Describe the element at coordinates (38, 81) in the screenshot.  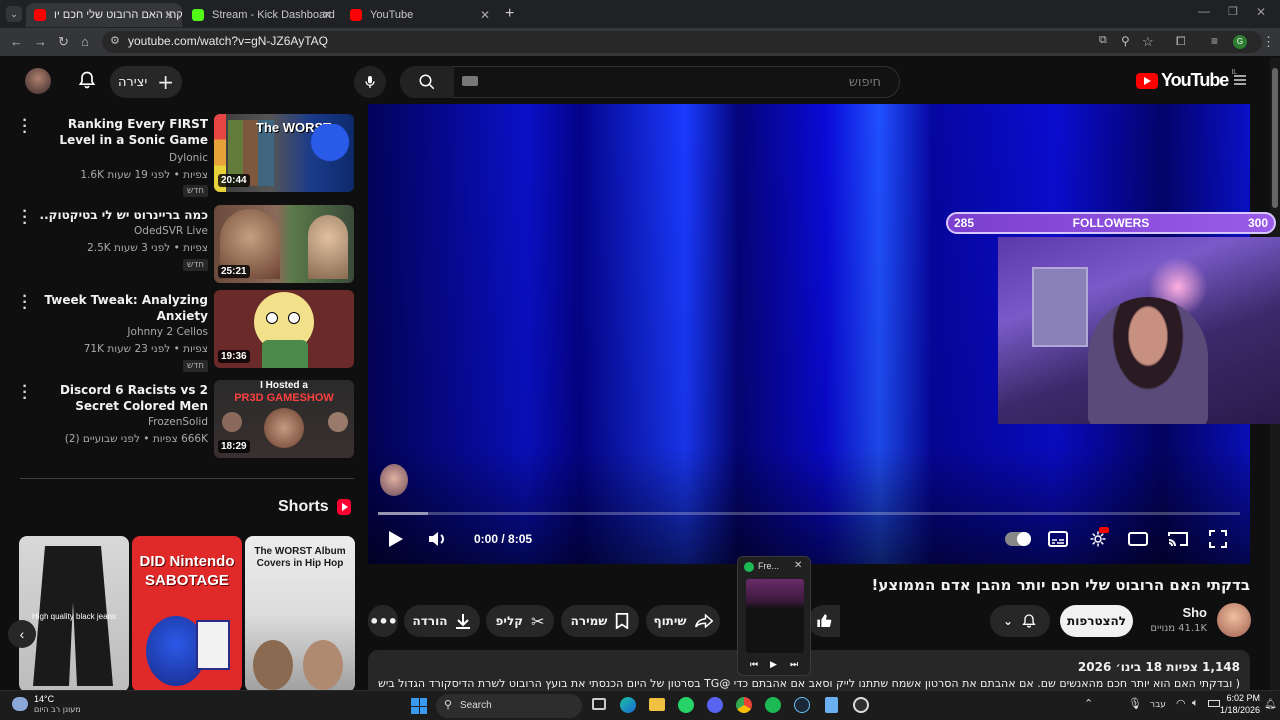
I see `user-avatar` at that location.